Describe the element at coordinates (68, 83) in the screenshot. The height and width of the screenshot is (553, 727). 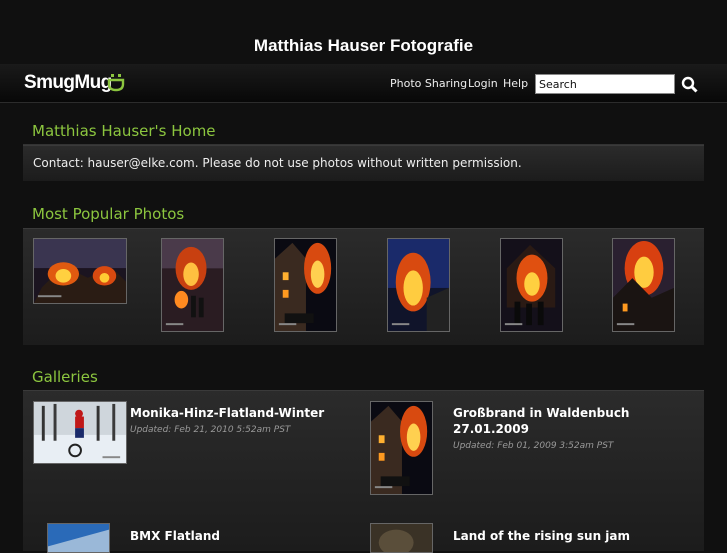
I see `smugmug-logo: SmugMug` at that location.